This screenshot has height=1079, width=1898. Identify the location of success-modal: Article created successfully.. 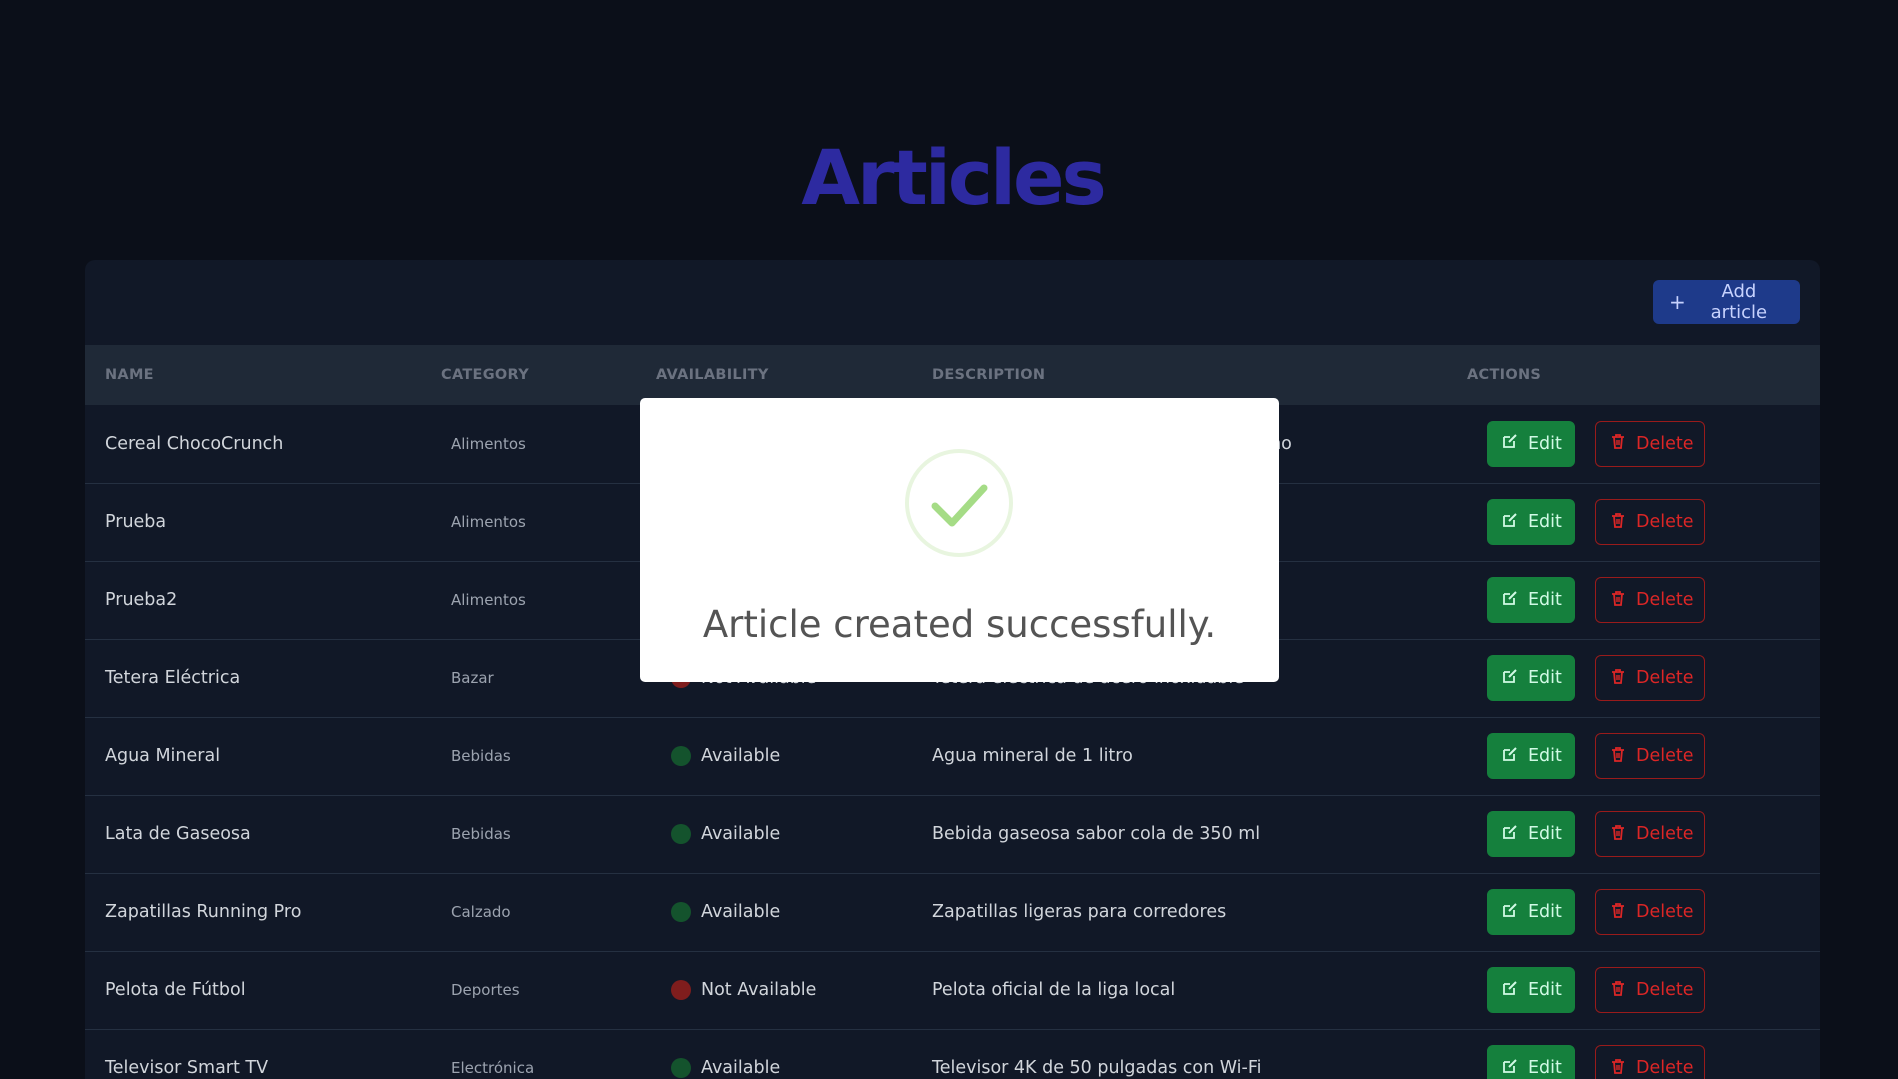
(959, 540).